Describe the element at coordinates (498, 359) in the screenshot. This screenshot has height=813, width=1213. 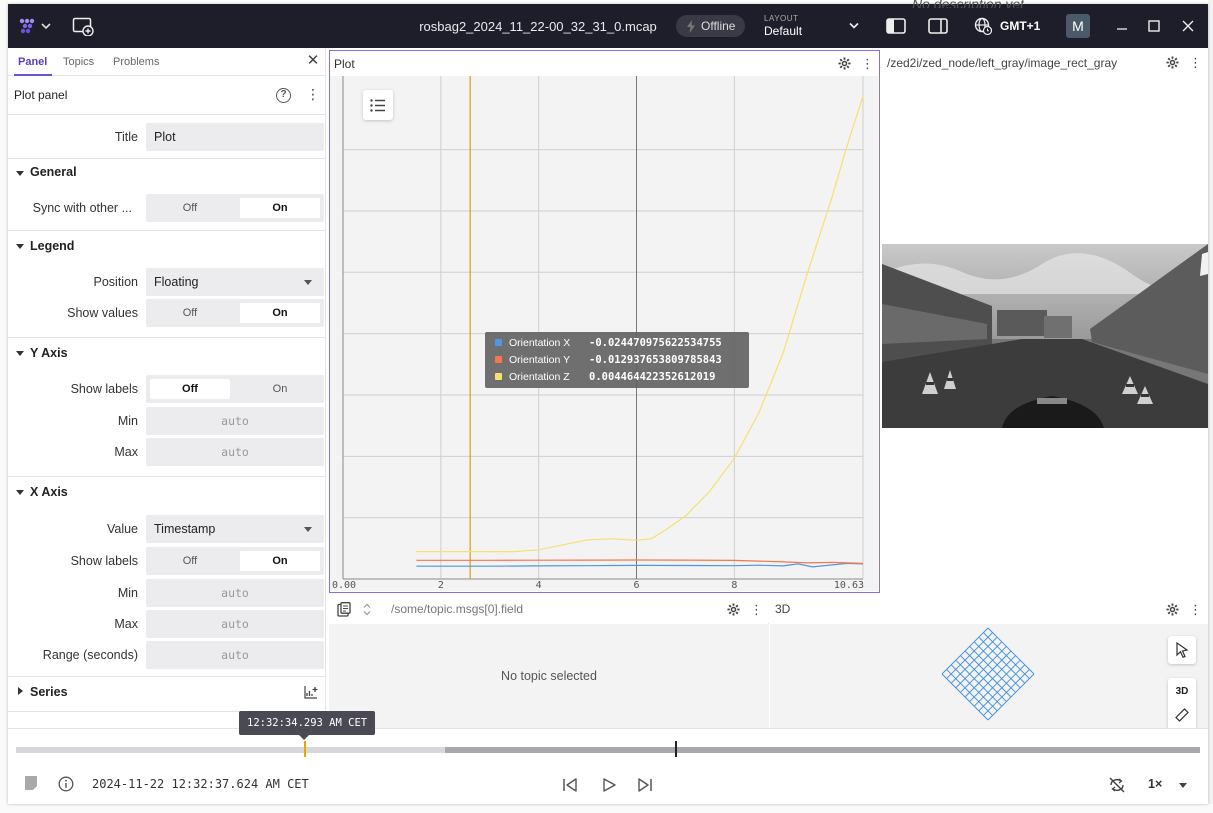
I see `series-swatch` at that location.